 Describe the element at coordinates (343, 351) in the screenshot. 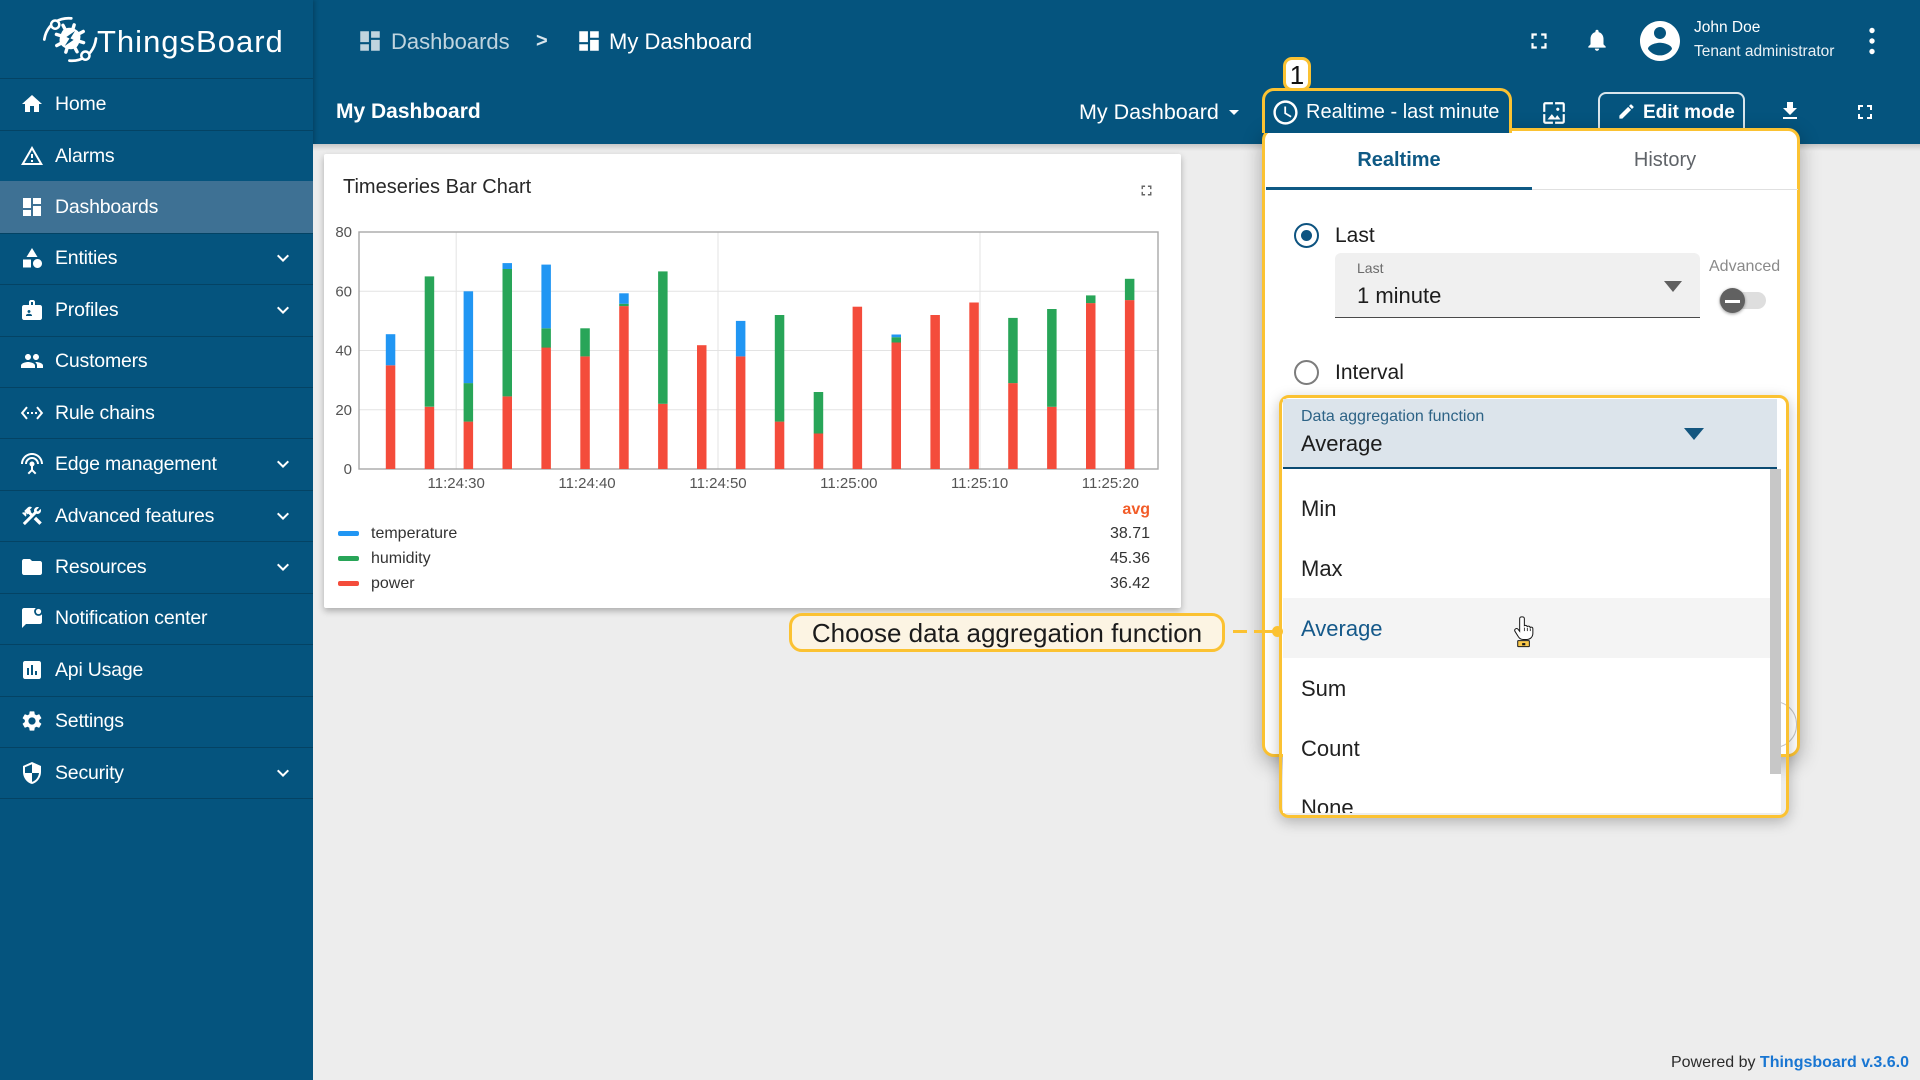

I see `svg-text: 40` at that location.